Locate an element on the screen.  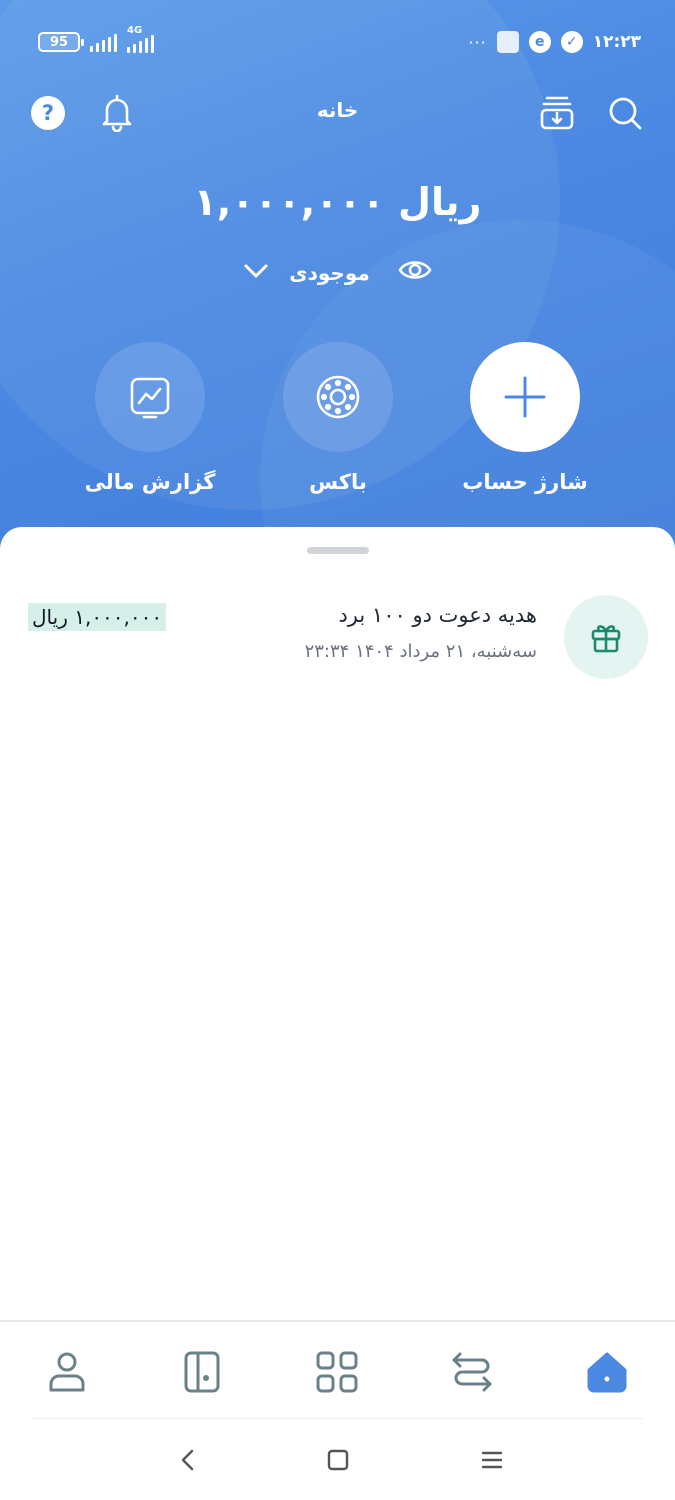
app-notification-icon is located at coordinates (507, 42).